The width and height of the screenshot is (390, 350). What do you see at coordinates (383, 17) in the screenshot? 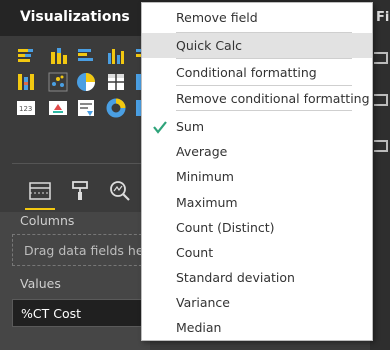
I see `fields-pane-label: Fi` at bounding box center [383, 17].